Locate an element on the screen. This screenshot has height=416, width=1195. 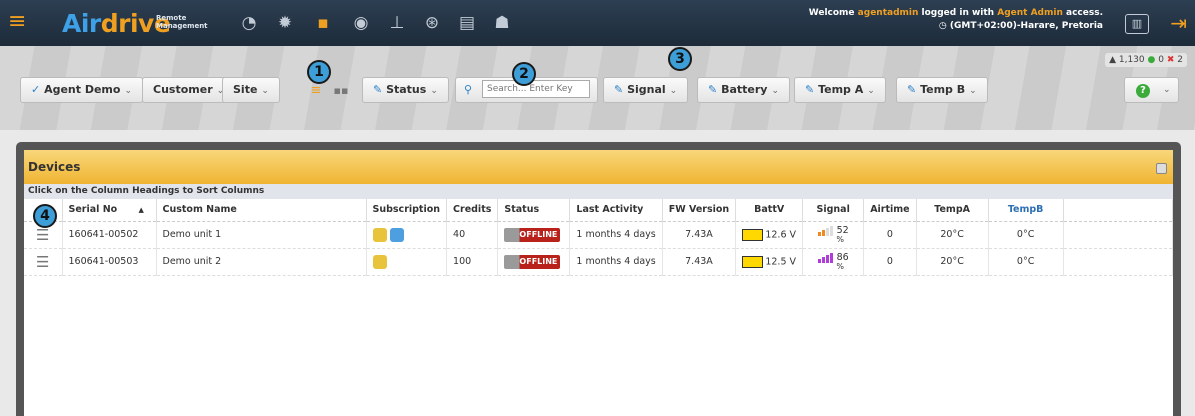
signal-filter: ✎ Signal ⌄ is located at coordinates (646, 90).